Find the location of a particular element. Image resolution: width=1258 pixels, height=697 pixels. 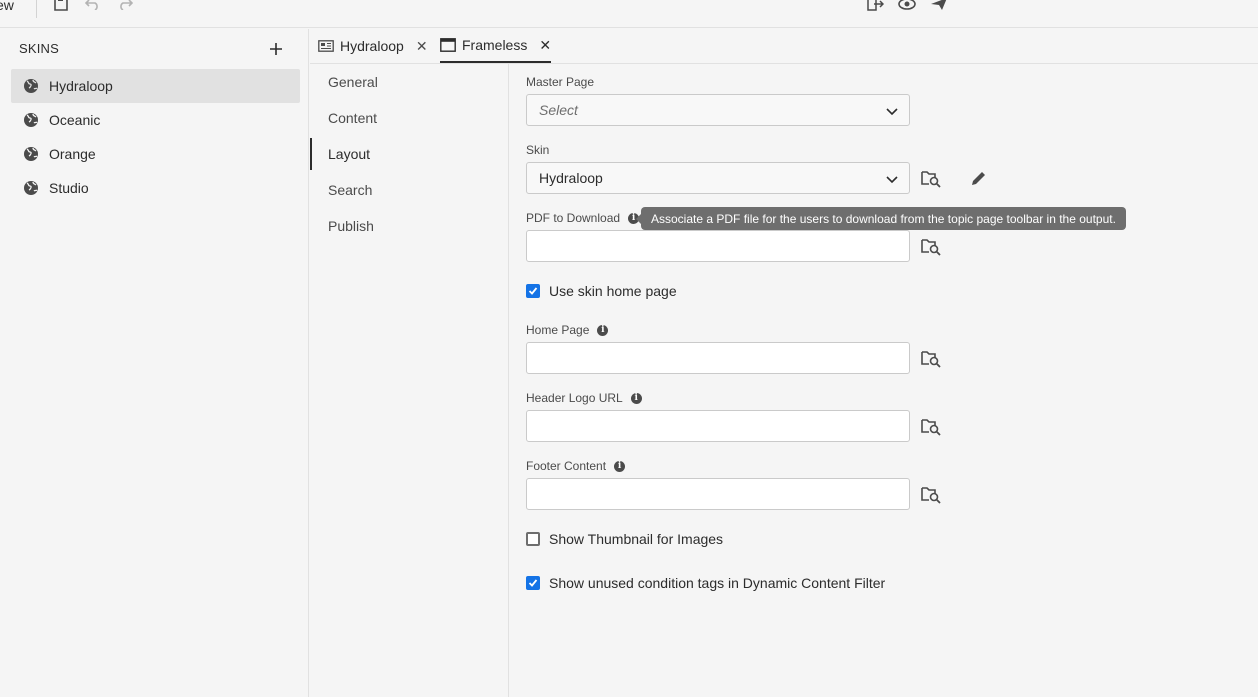

tab-hydraloop: Hydraloop ✕ is located at coordinates (373, 46).